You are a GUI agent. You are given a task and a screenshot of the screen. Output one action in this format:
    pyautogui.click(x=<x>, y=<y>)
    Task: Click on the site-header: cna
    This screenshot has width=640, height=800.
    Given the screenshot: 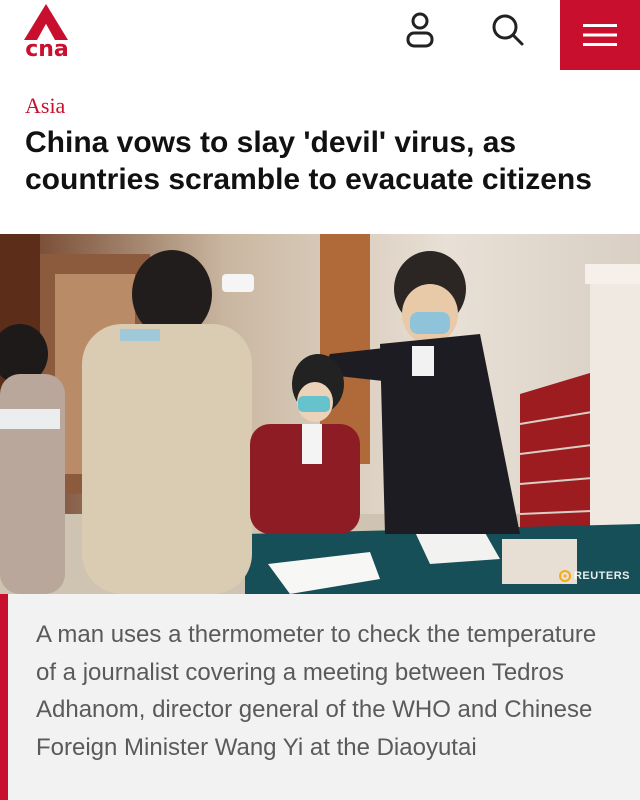 What is the action you would take?
    pyautogui.click(x=320, y=35)
    